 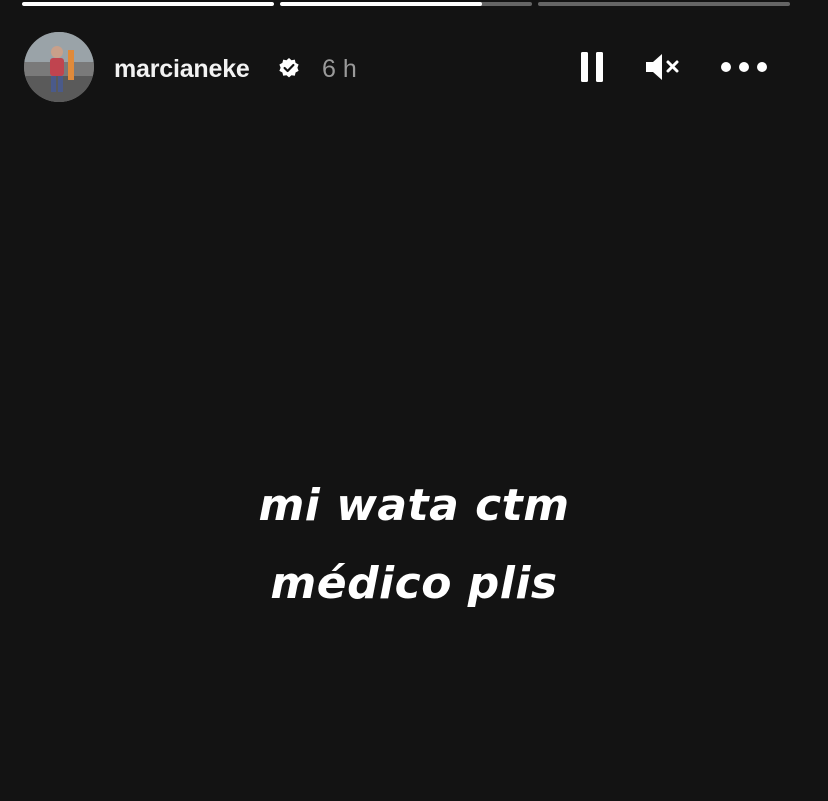 I want to click on more-options-icon, so click(x=744, y=67).